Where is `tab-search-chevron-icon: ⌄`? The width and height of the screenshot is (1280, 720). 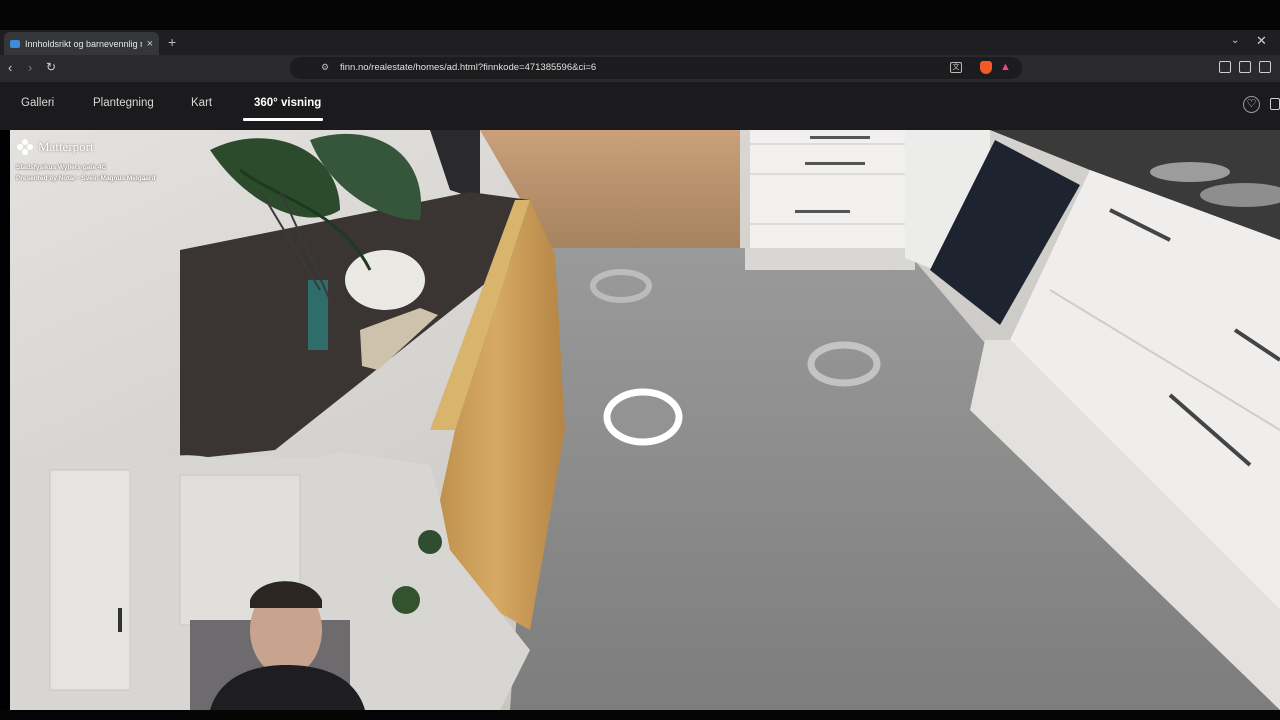
tab-search-chevron-icon: ⌄ is located at coordinates (1235, 40).